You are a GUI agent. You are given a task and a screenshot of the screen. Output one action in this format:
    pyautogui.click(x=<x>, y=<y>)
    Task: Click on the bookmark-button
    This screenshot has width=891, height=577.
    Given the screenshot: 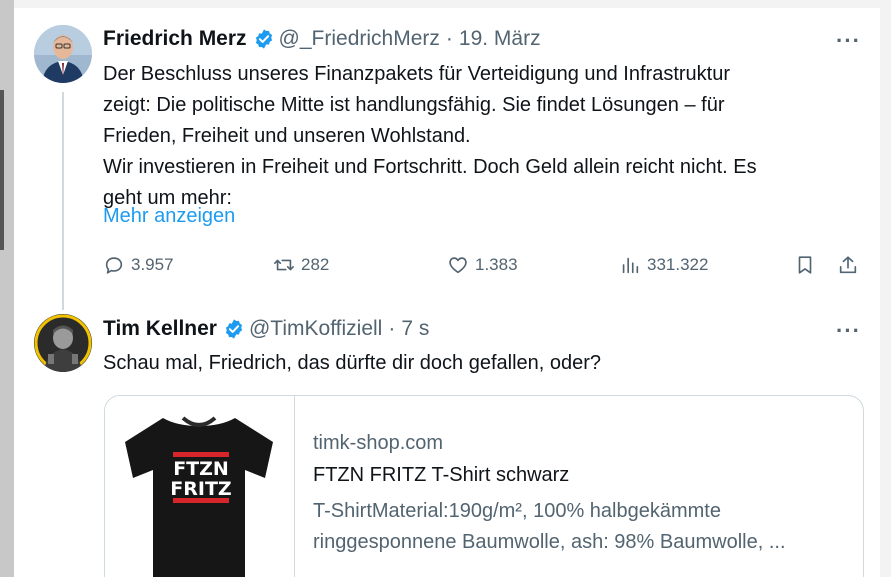 What is the action you would take?
    pyautogui.click(x=808, y=265)
    